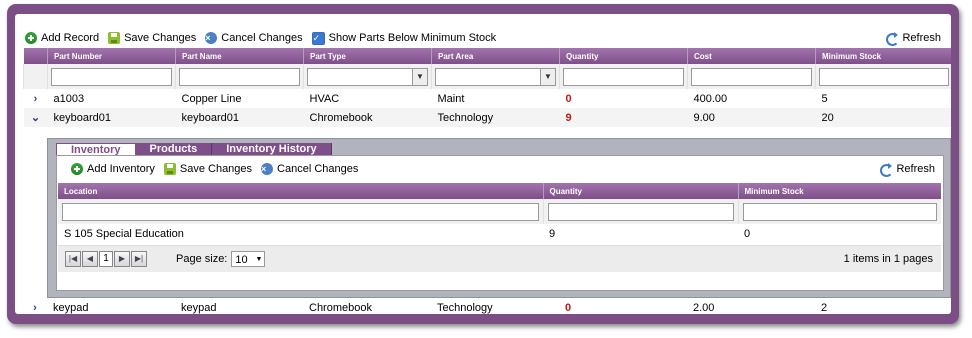 This screenshot has width=972, height=338. I want to click on add-record-label: Add Record, so click(70, 38).